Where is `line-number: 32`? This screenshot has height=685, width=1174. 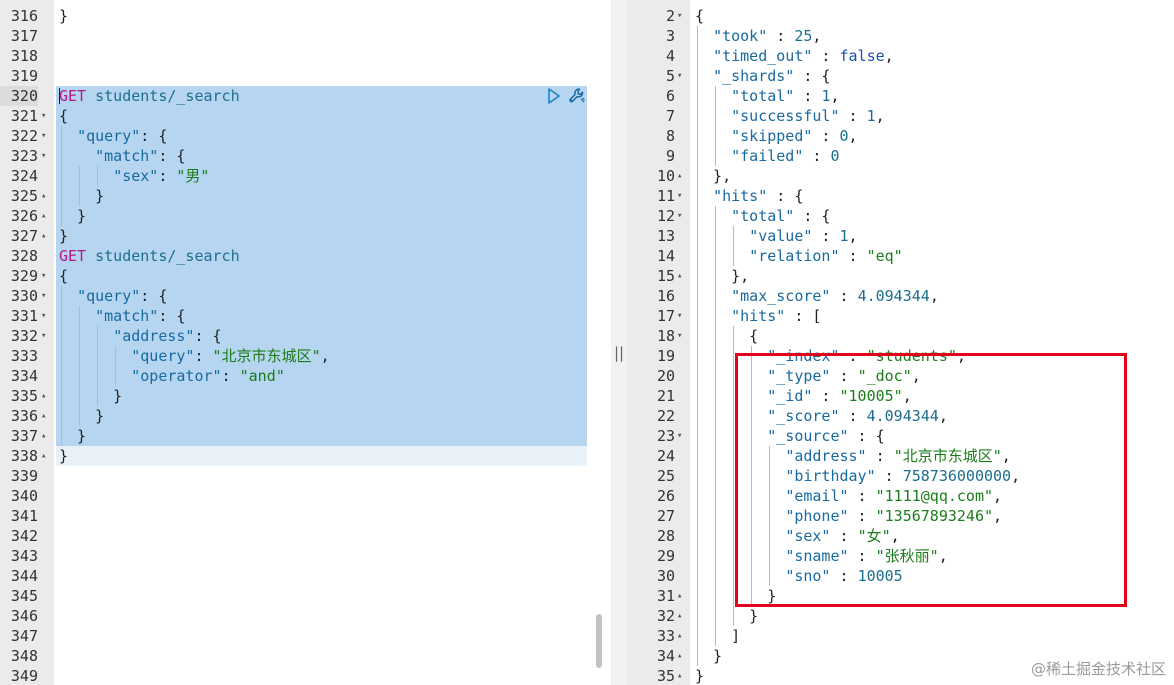
line-number: 32 is located at coordinates (665, 616).